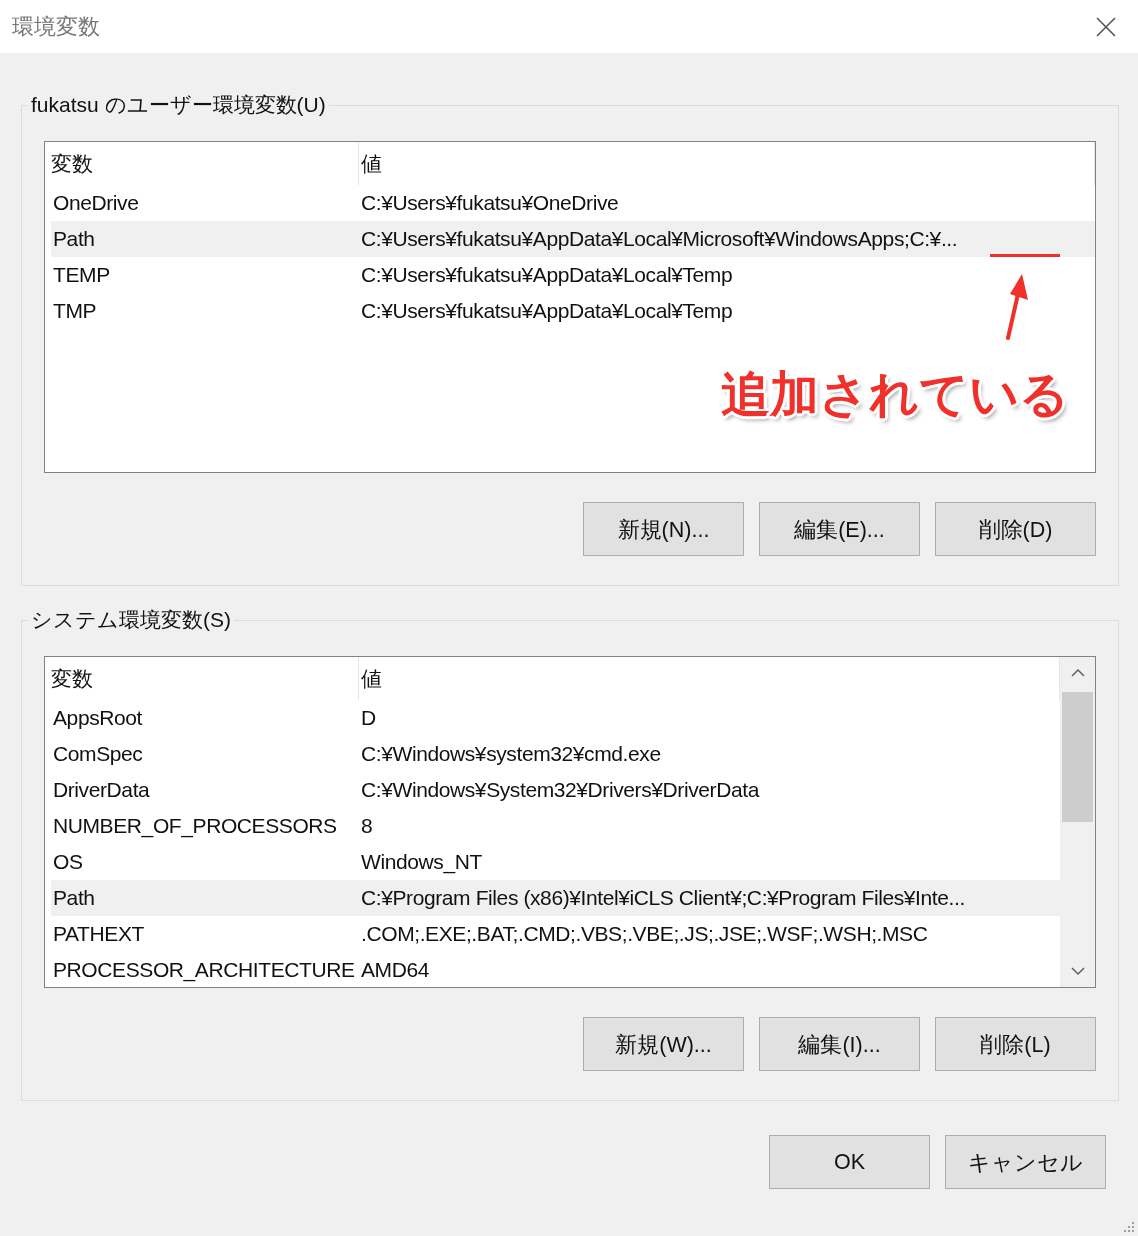 This screenshot has height=1236, width=1138. I want to click on window-title: 環境変数, so click(56, 26).